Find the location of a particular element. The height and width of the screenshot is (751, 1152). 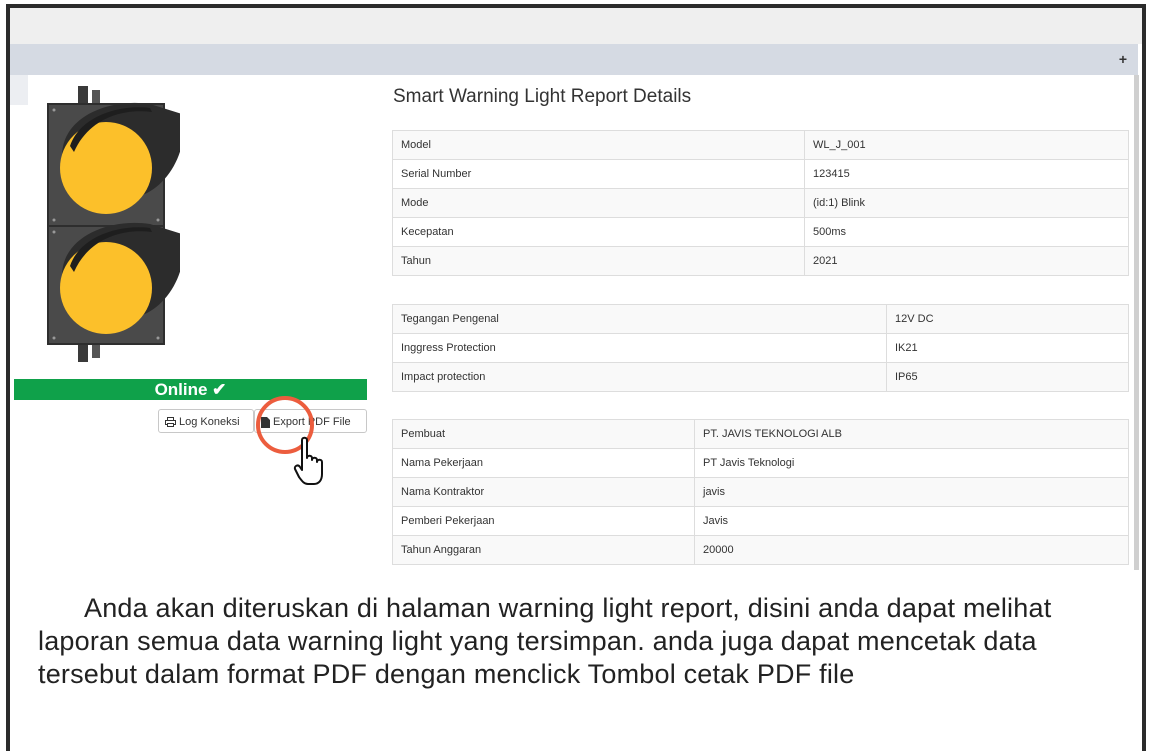

report-title: Smart Warning Light Report Details is located at coordinates (542, 96).